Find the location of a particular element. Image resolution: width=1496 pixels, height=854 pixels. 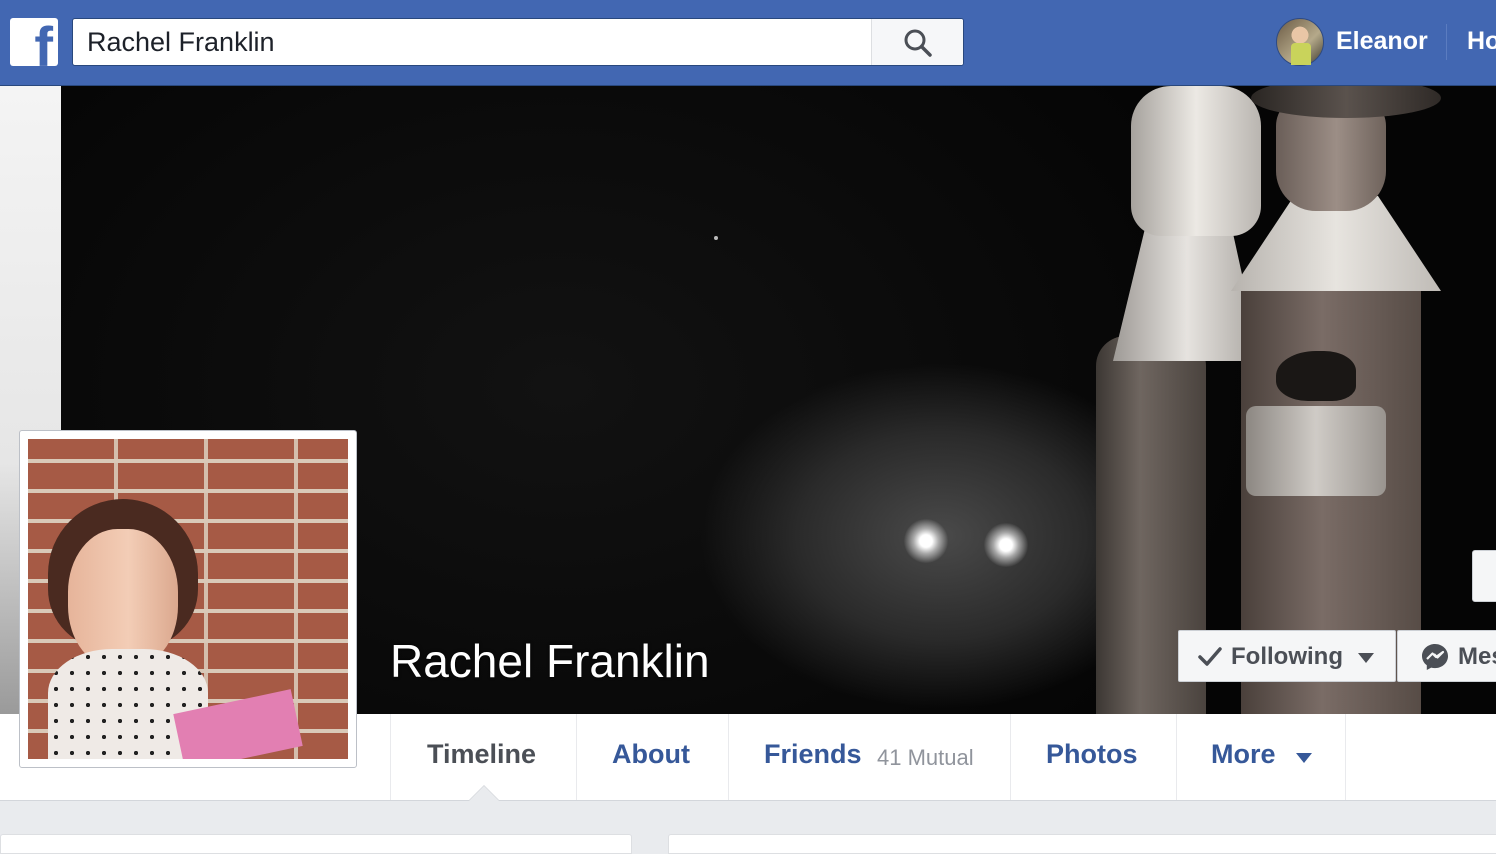

following-label: Following is located at coordinates (1287, 656).